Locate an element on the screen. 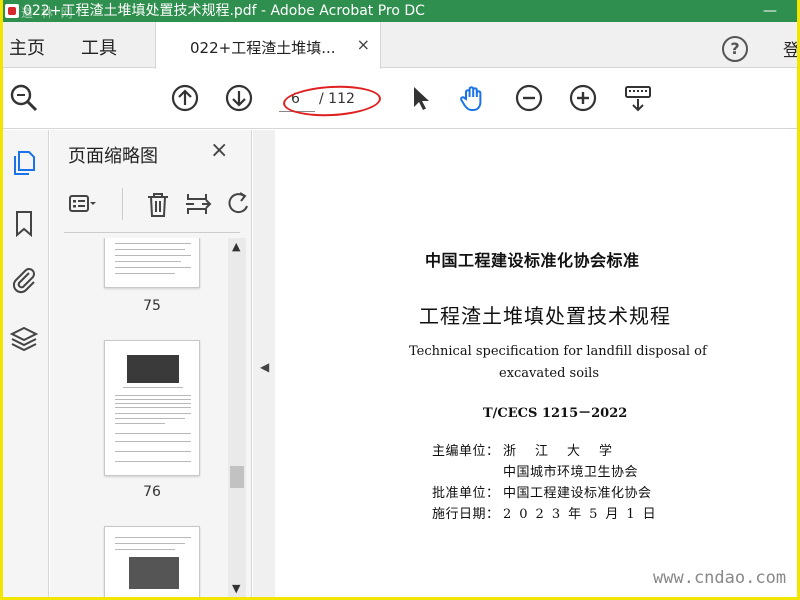 This screenshot has height=600, width=800. thumbnail-list: 75 76 is located at coordinates (139, 417).